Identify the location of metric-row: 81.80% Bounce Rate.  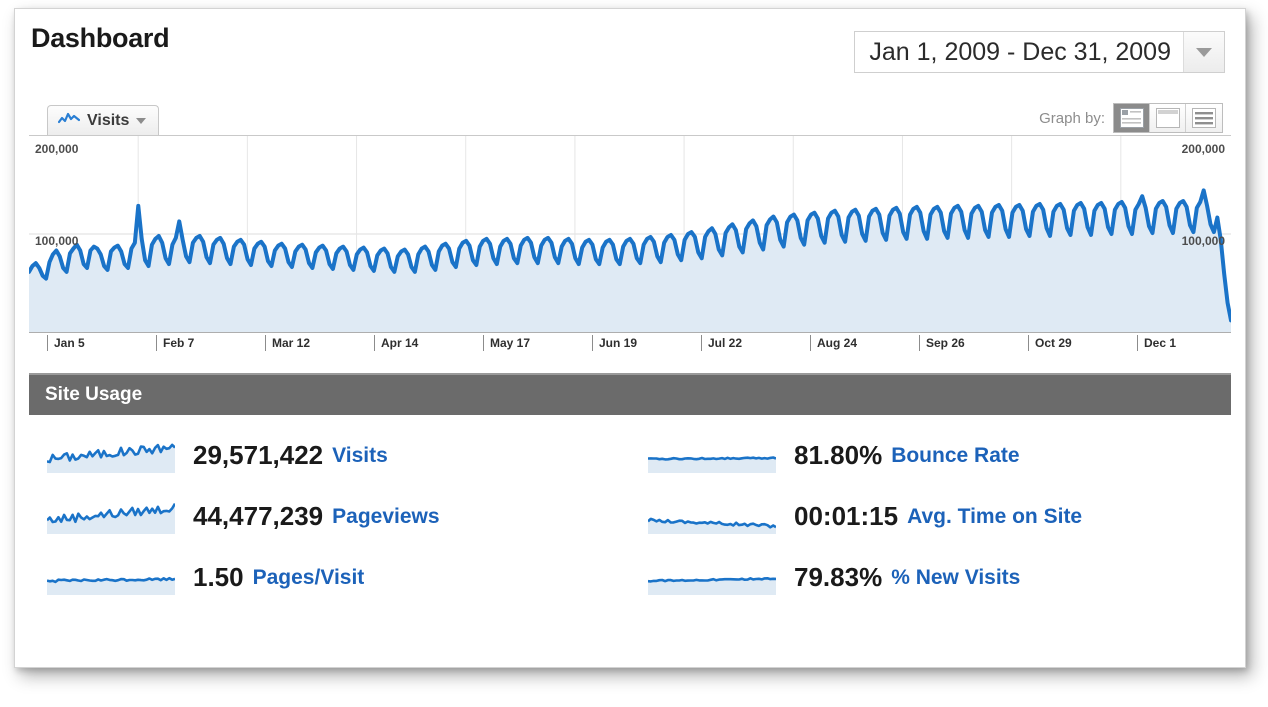
(930, 455).